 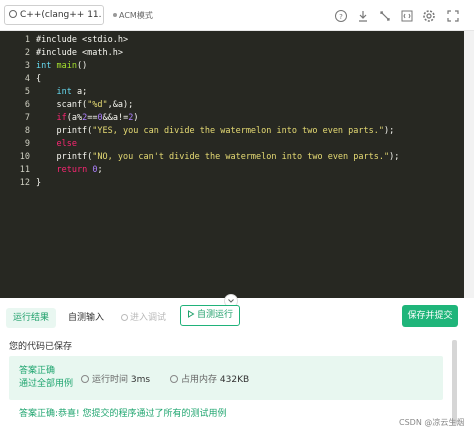 What do you see at coordinates (66, 144) in the screenshot?
I see `code-text: else` at bounding box center [66, 144].